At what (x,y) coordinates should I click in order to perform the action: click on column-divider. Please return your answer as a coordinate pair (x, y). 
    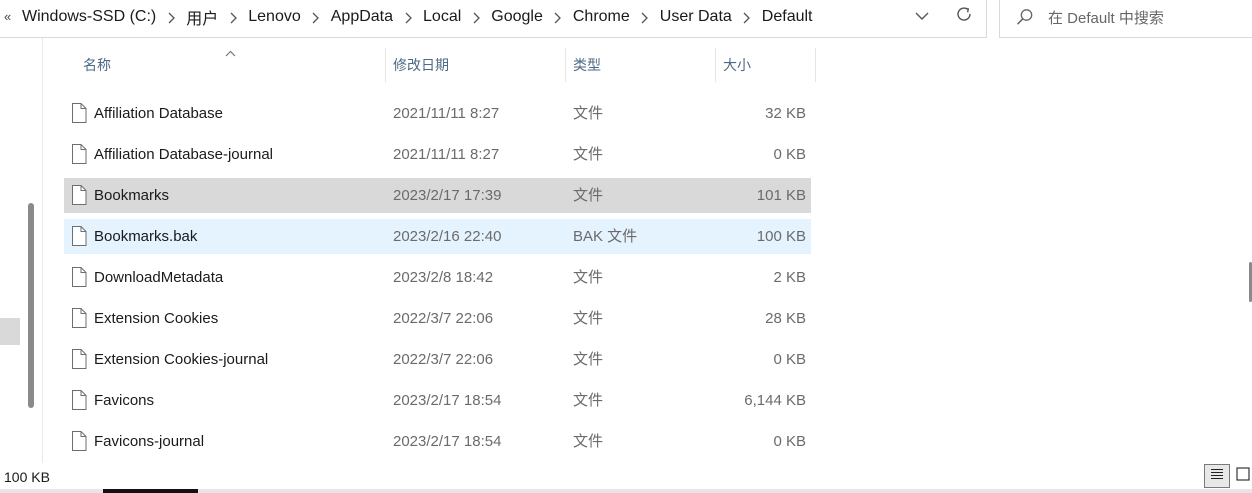
    Looking at the image, I should click on (815, 65).